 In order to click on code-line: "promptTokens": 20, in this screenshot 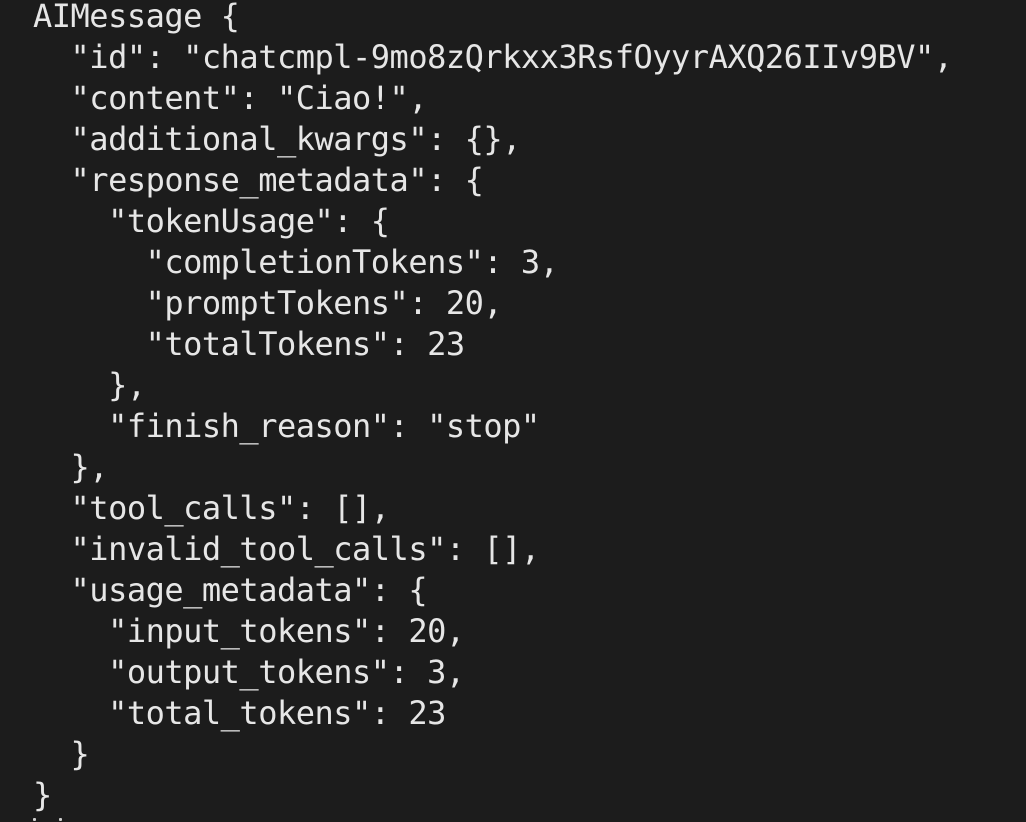, I will do `click(268, 303)`.